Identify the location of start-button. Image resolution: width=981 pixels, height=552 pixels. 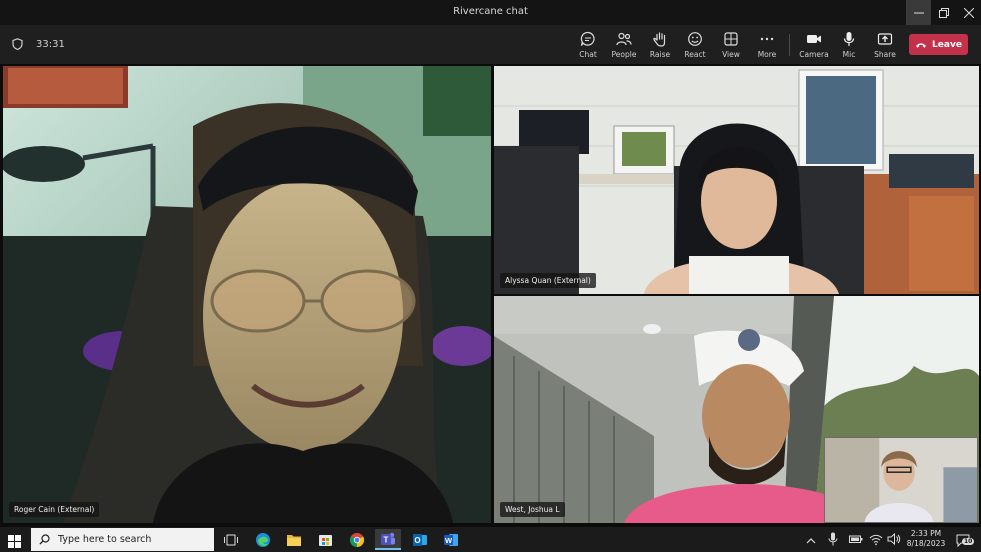
(14, 542).